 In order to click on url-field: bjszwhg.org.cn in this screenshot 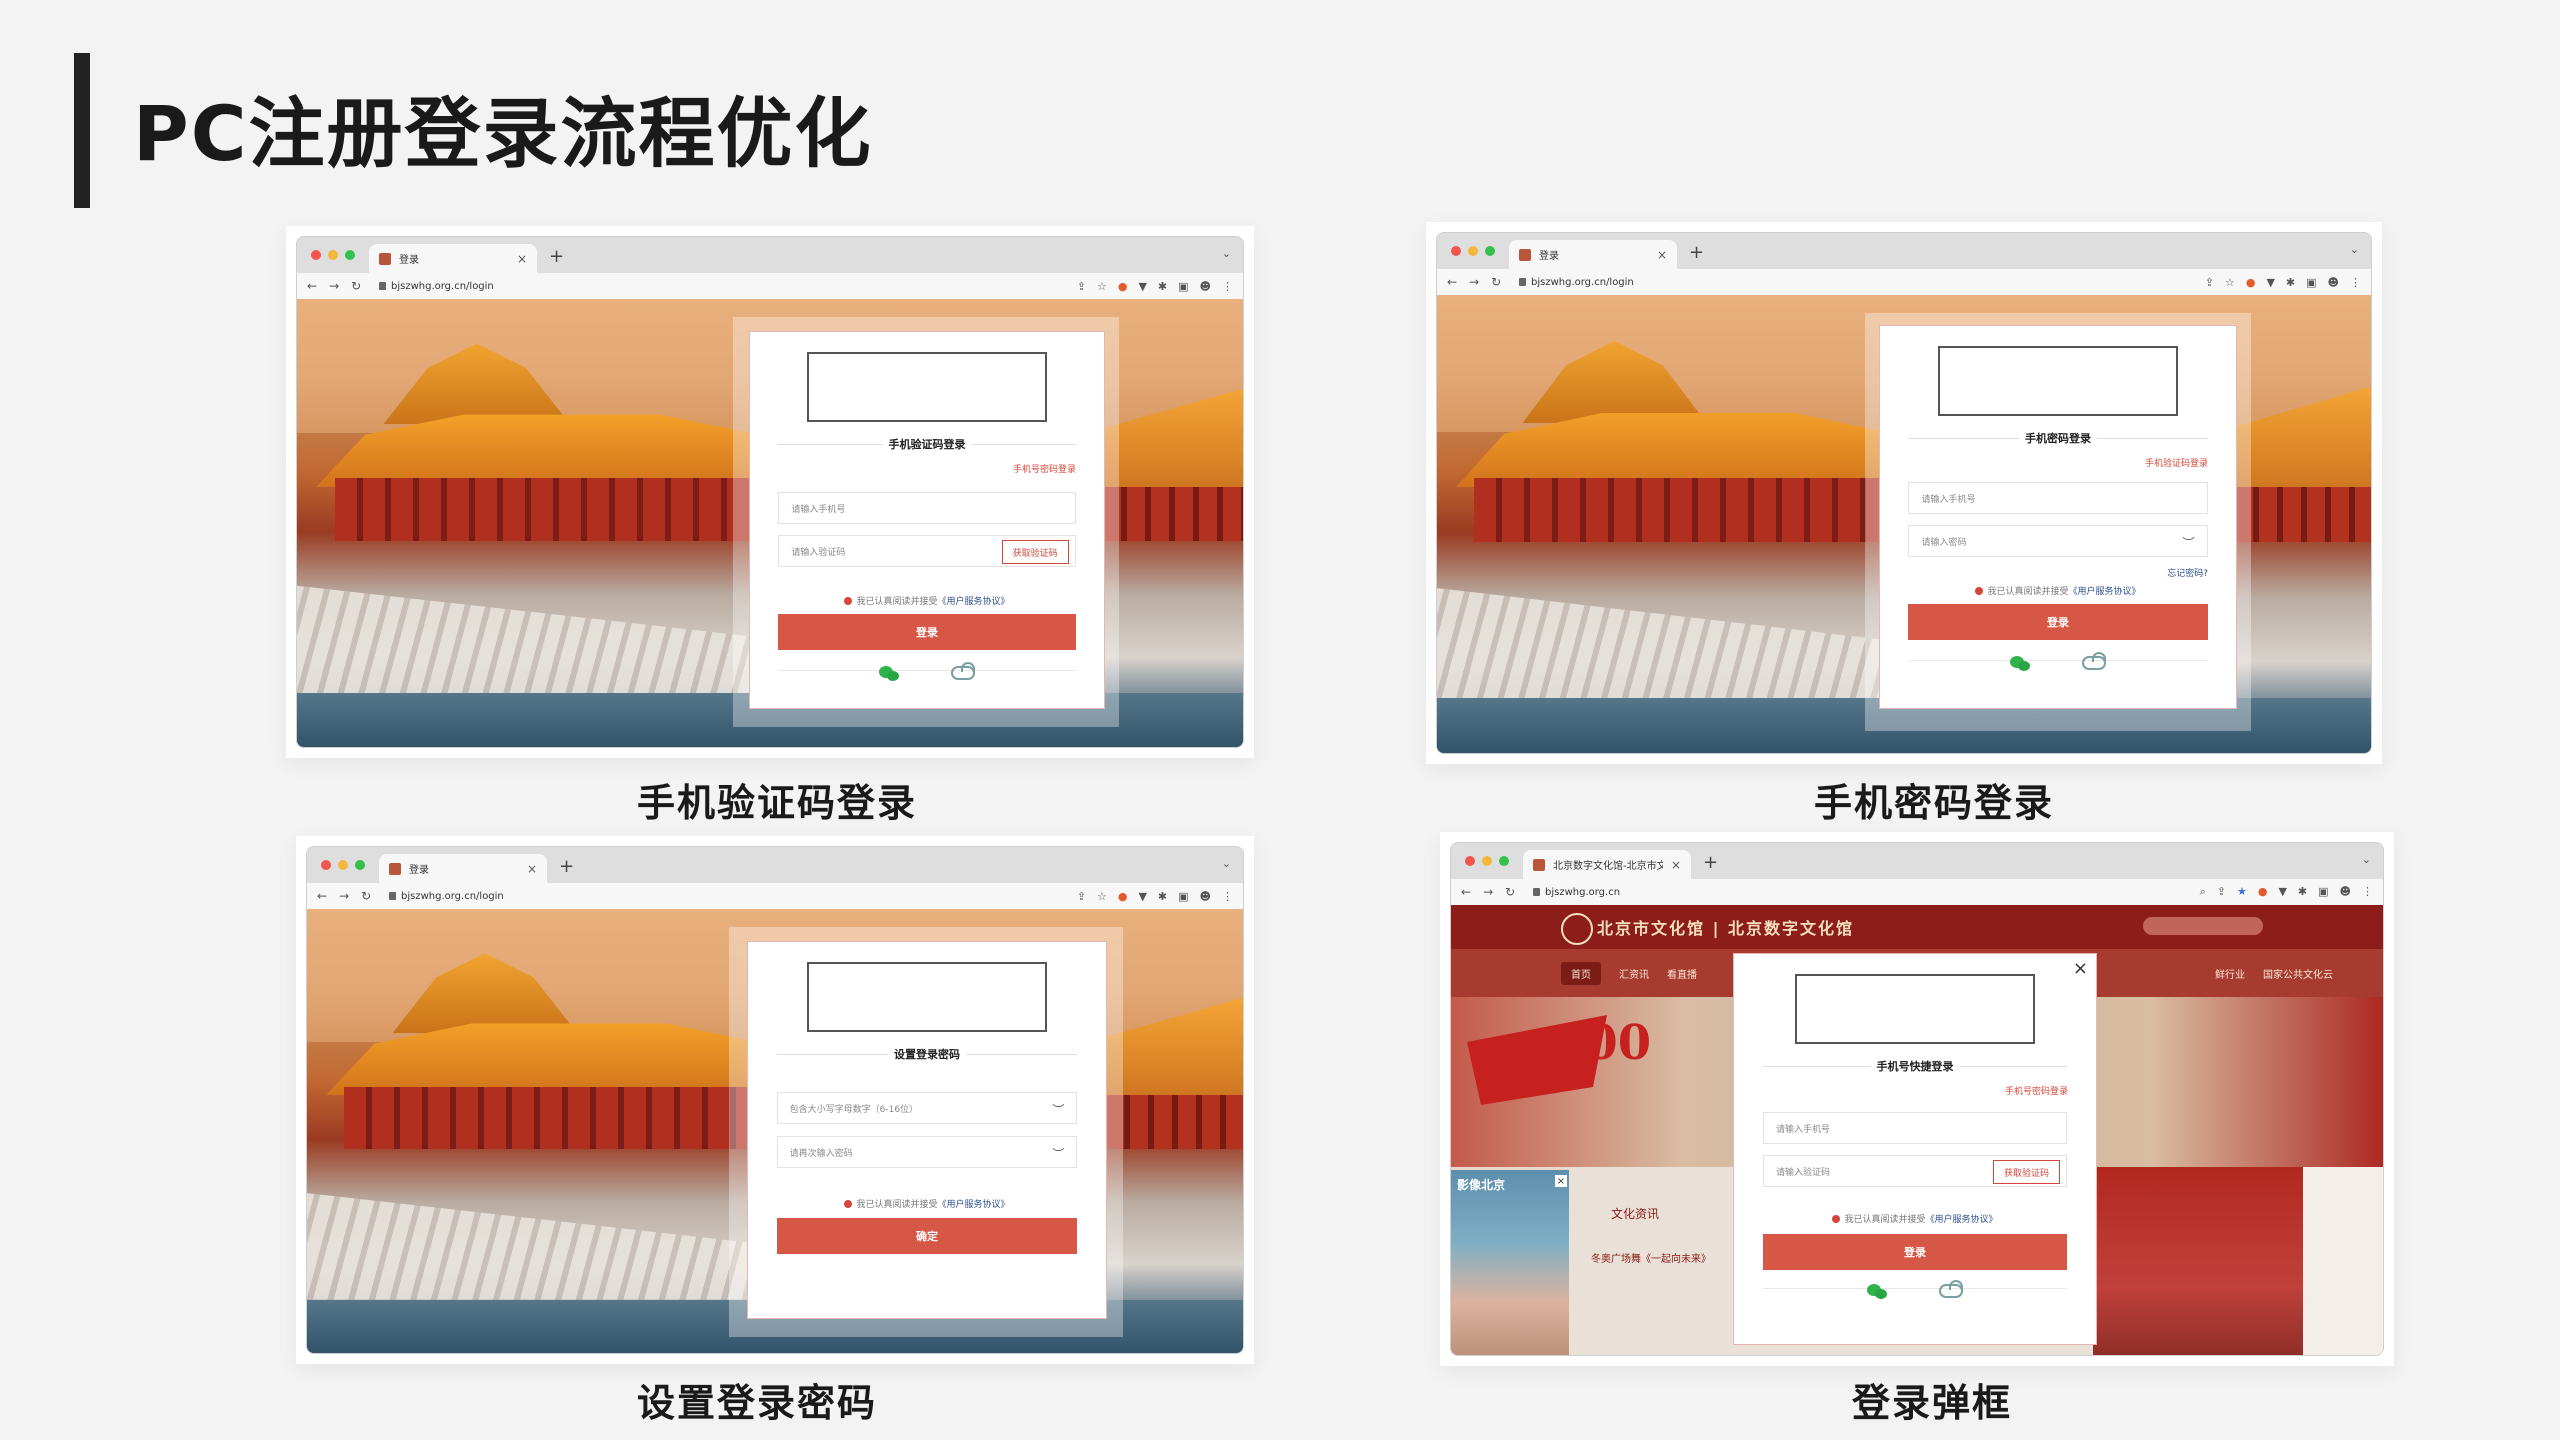, I will do `click(1576, 892)`.